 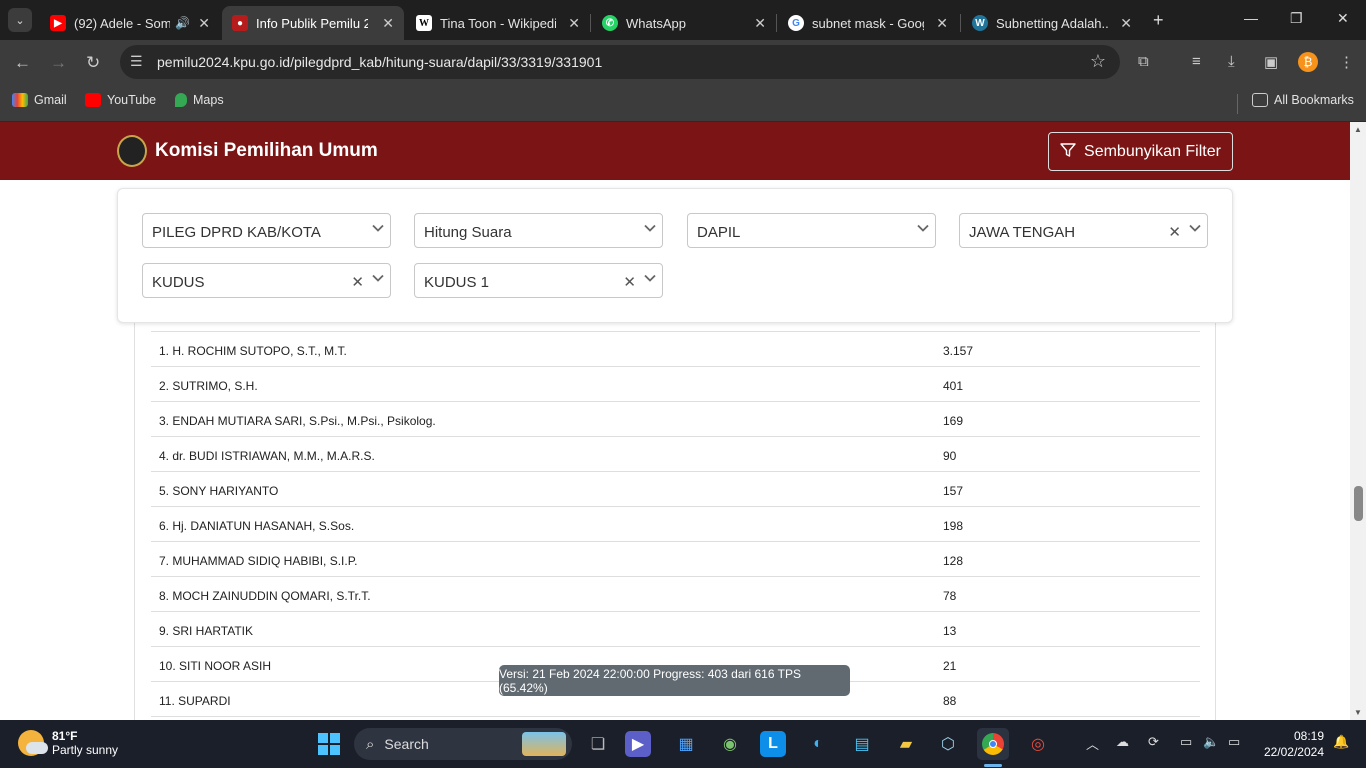 I want to click on globe-app-icon: ◉, so click(x=730, y=744).